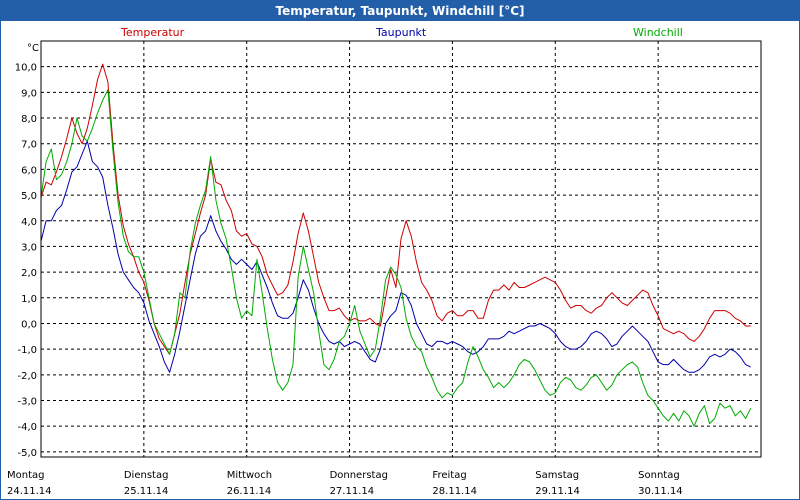 The image size is (800, 500). I want to click on y-tick-label: 0,0, so click(29, 324).